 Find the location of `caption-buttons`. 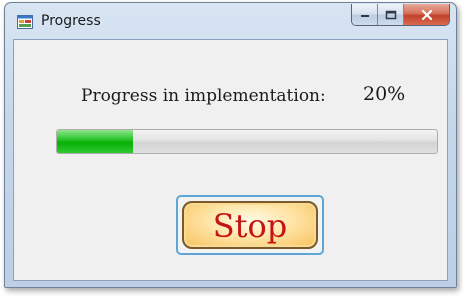

caption-buttons is located at coordinates (400, 15).